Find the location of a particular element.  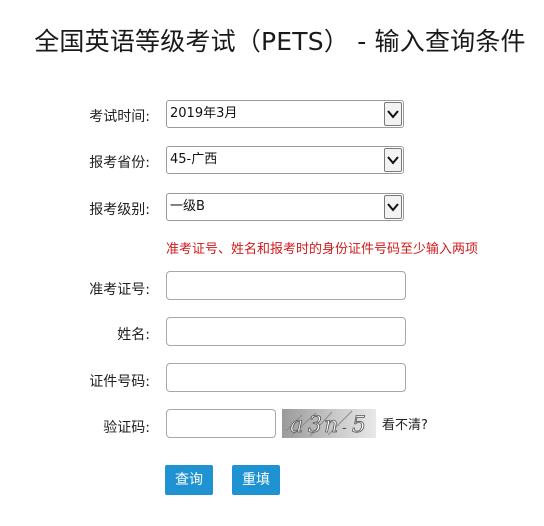

province-select: 45-广西 is located at coordinates (285, 160).